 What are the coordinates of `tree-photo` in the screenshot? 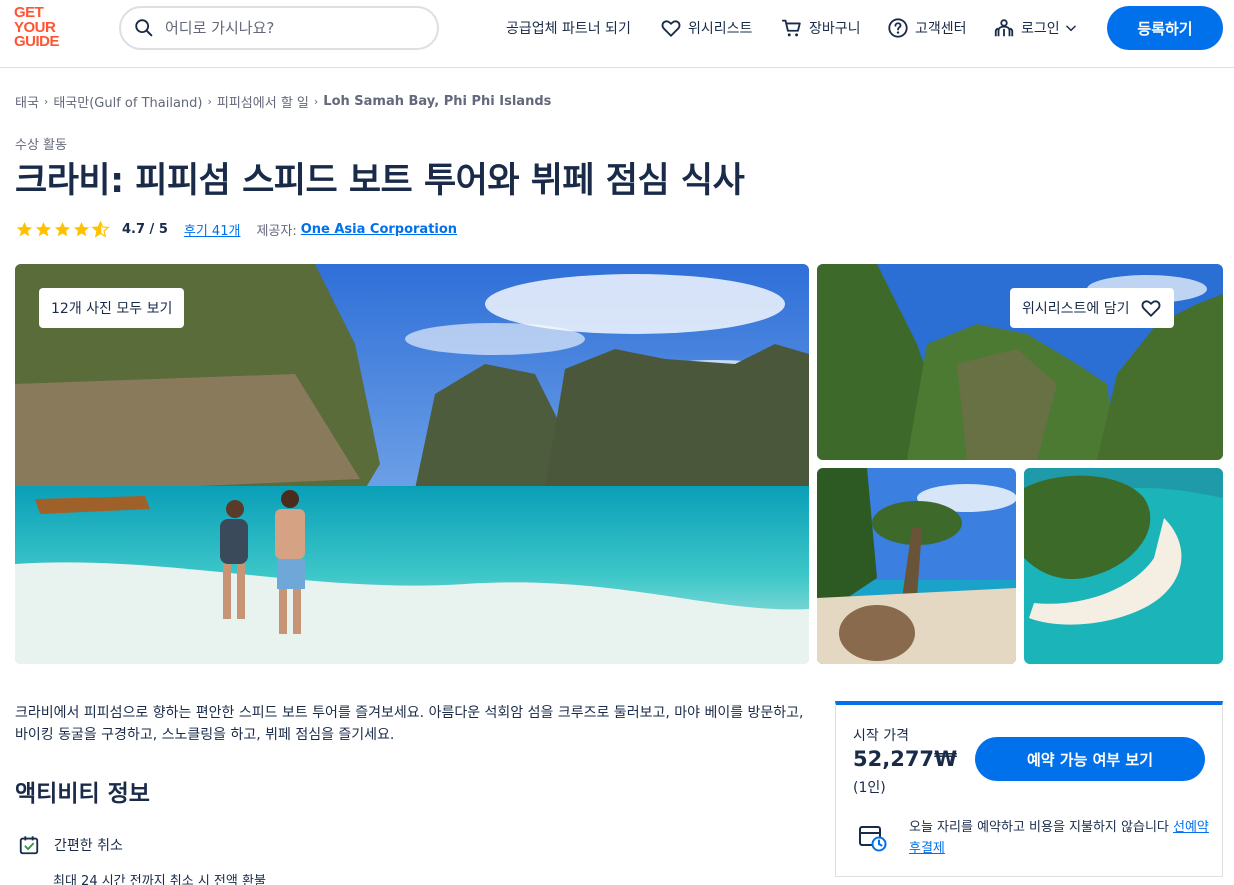 It's located at (916, 566).